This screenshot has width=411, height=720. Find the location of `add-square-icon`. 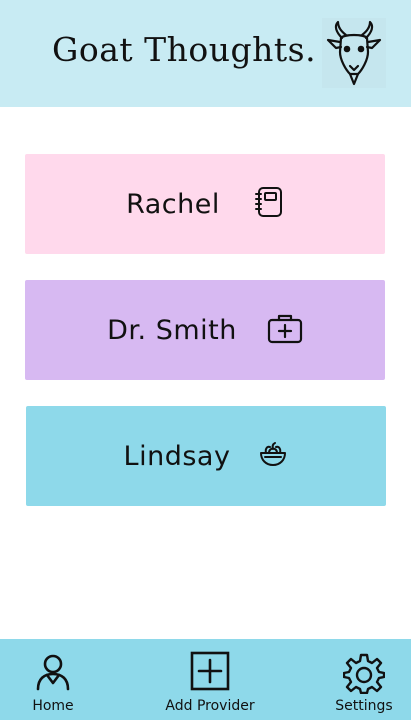

add-square-icon is located at coordinates (210, 673).